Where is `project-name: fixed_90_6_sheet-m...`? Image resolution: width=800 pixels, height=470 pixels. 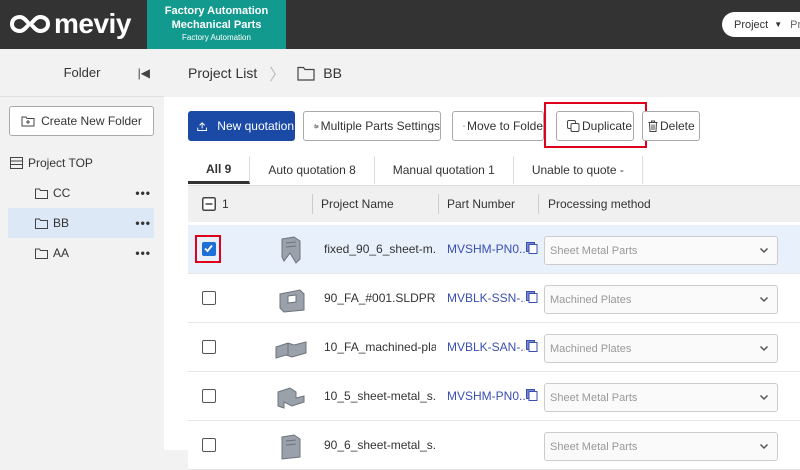
project-name: fixed_90_6_sheet-m... is located at coordinates (380, 249).